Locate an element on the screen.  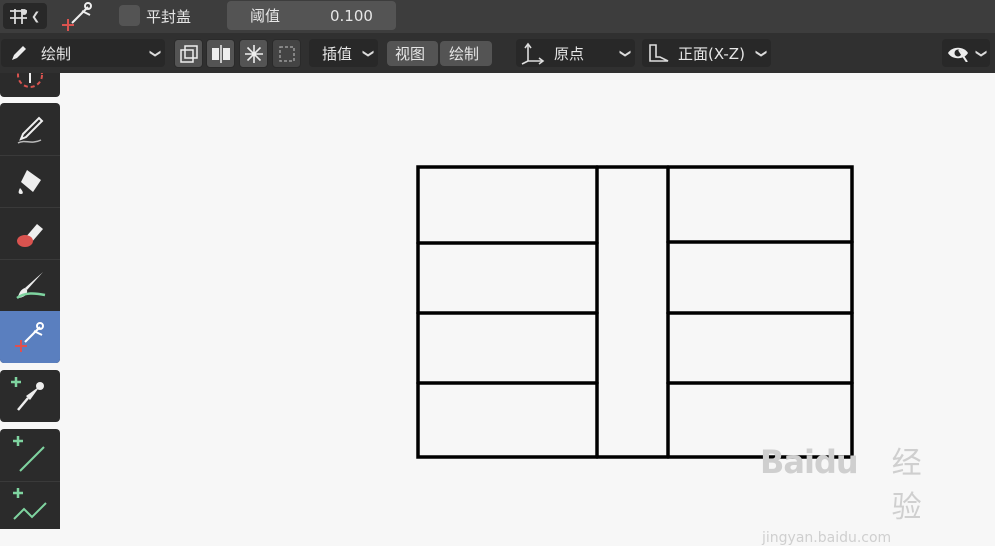
top-header-bar: ❮ 平封盖 阈值 0.100 is located at coordinates (497, 16).